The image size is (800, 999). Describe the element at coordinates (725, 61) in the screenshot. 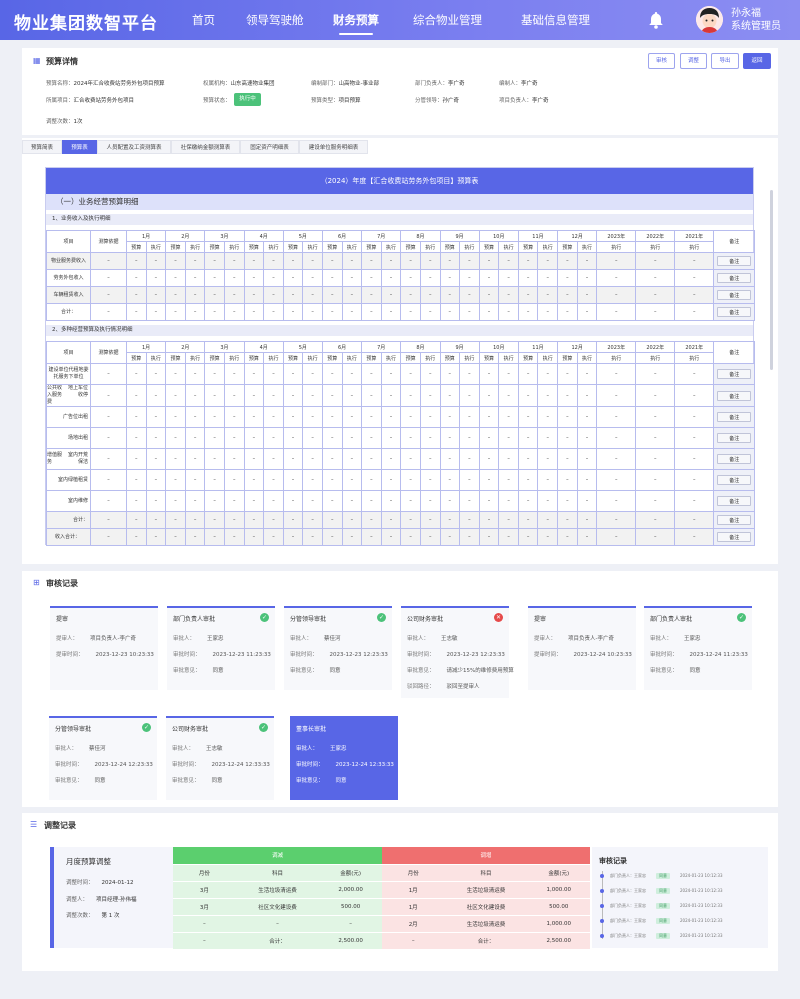

I see `export-button: 导出` at that location.